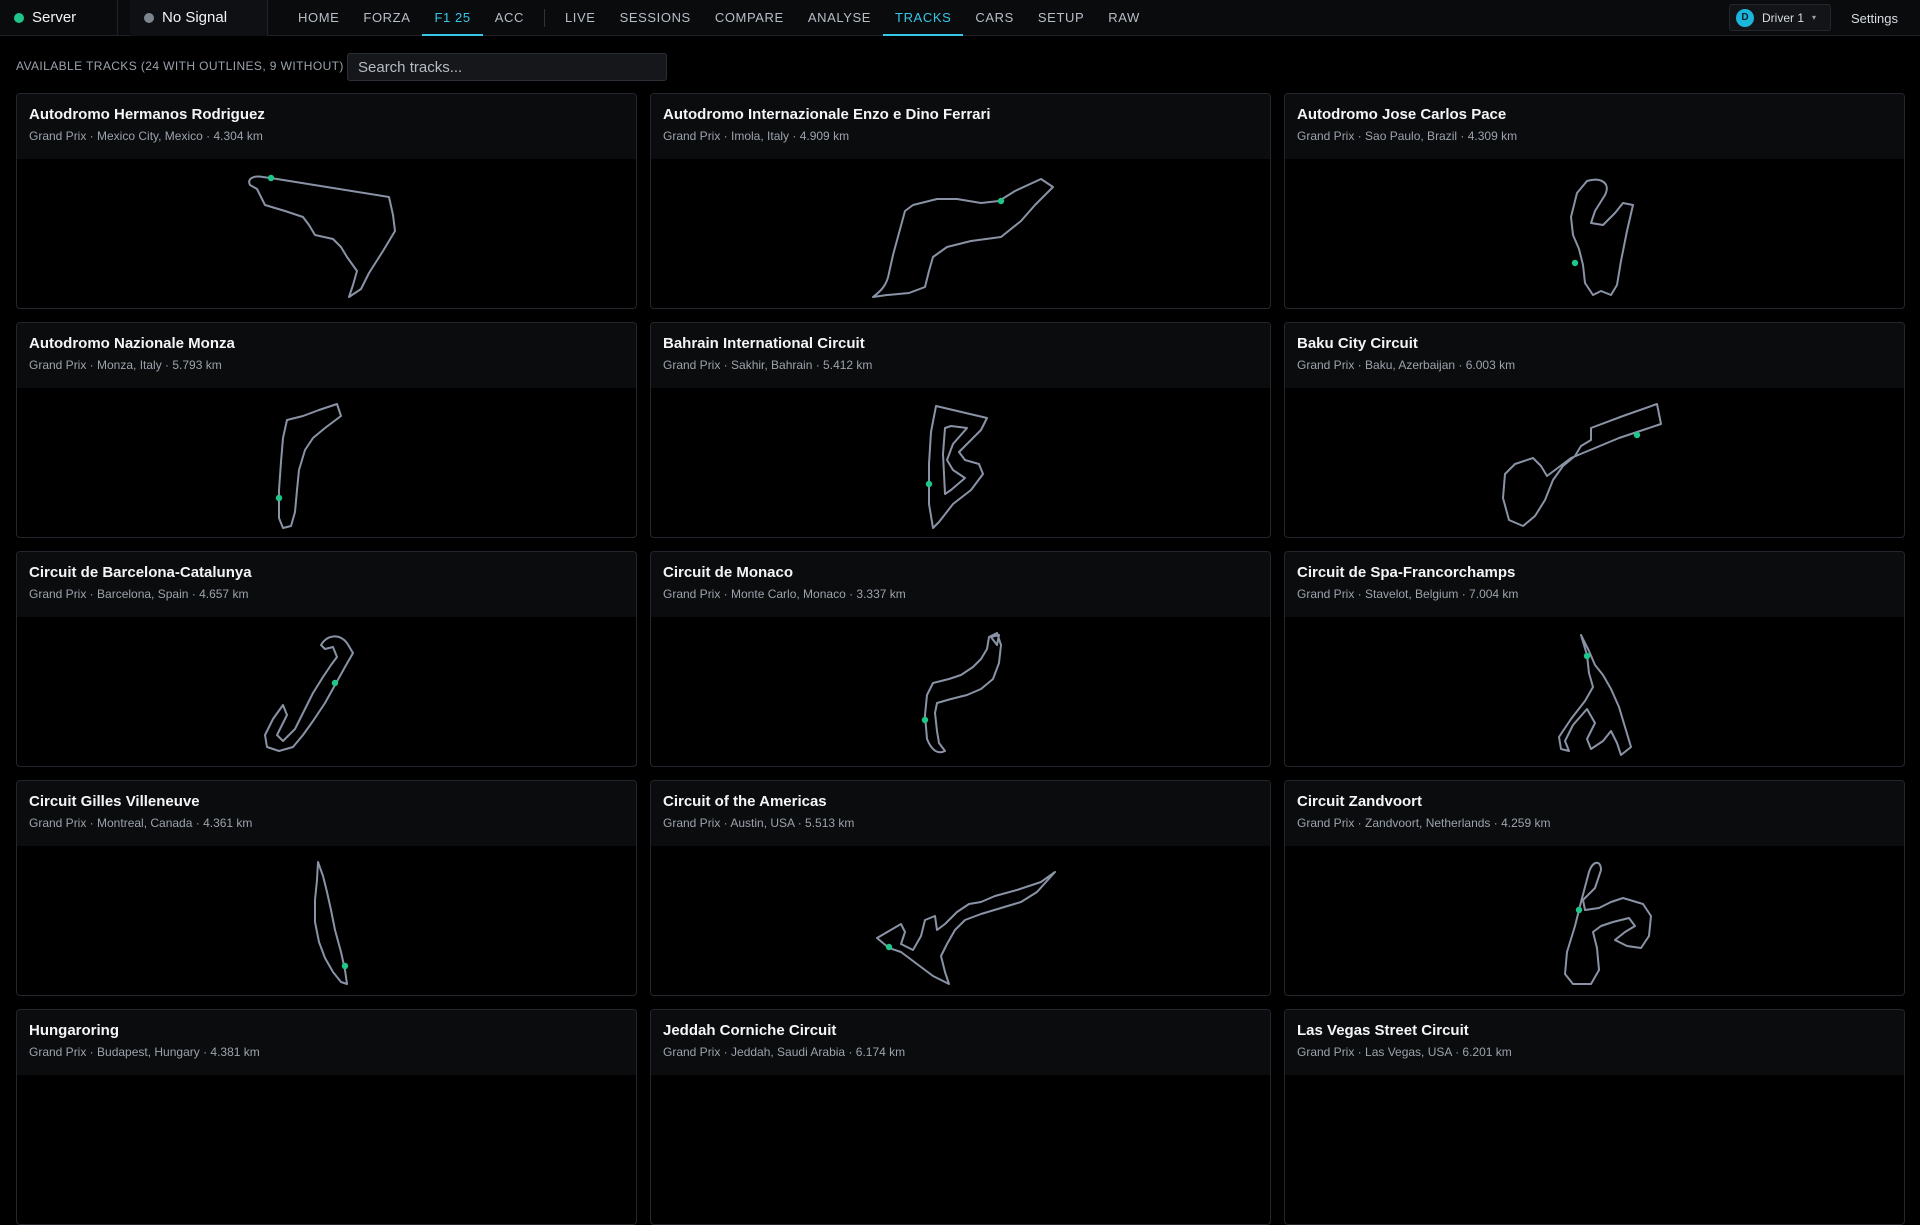 The width and height of the screenshot is (1920, 1225). Describe the element at coordinates (965, 927) in the screenshot. I see `track-outline-cota` at that location.